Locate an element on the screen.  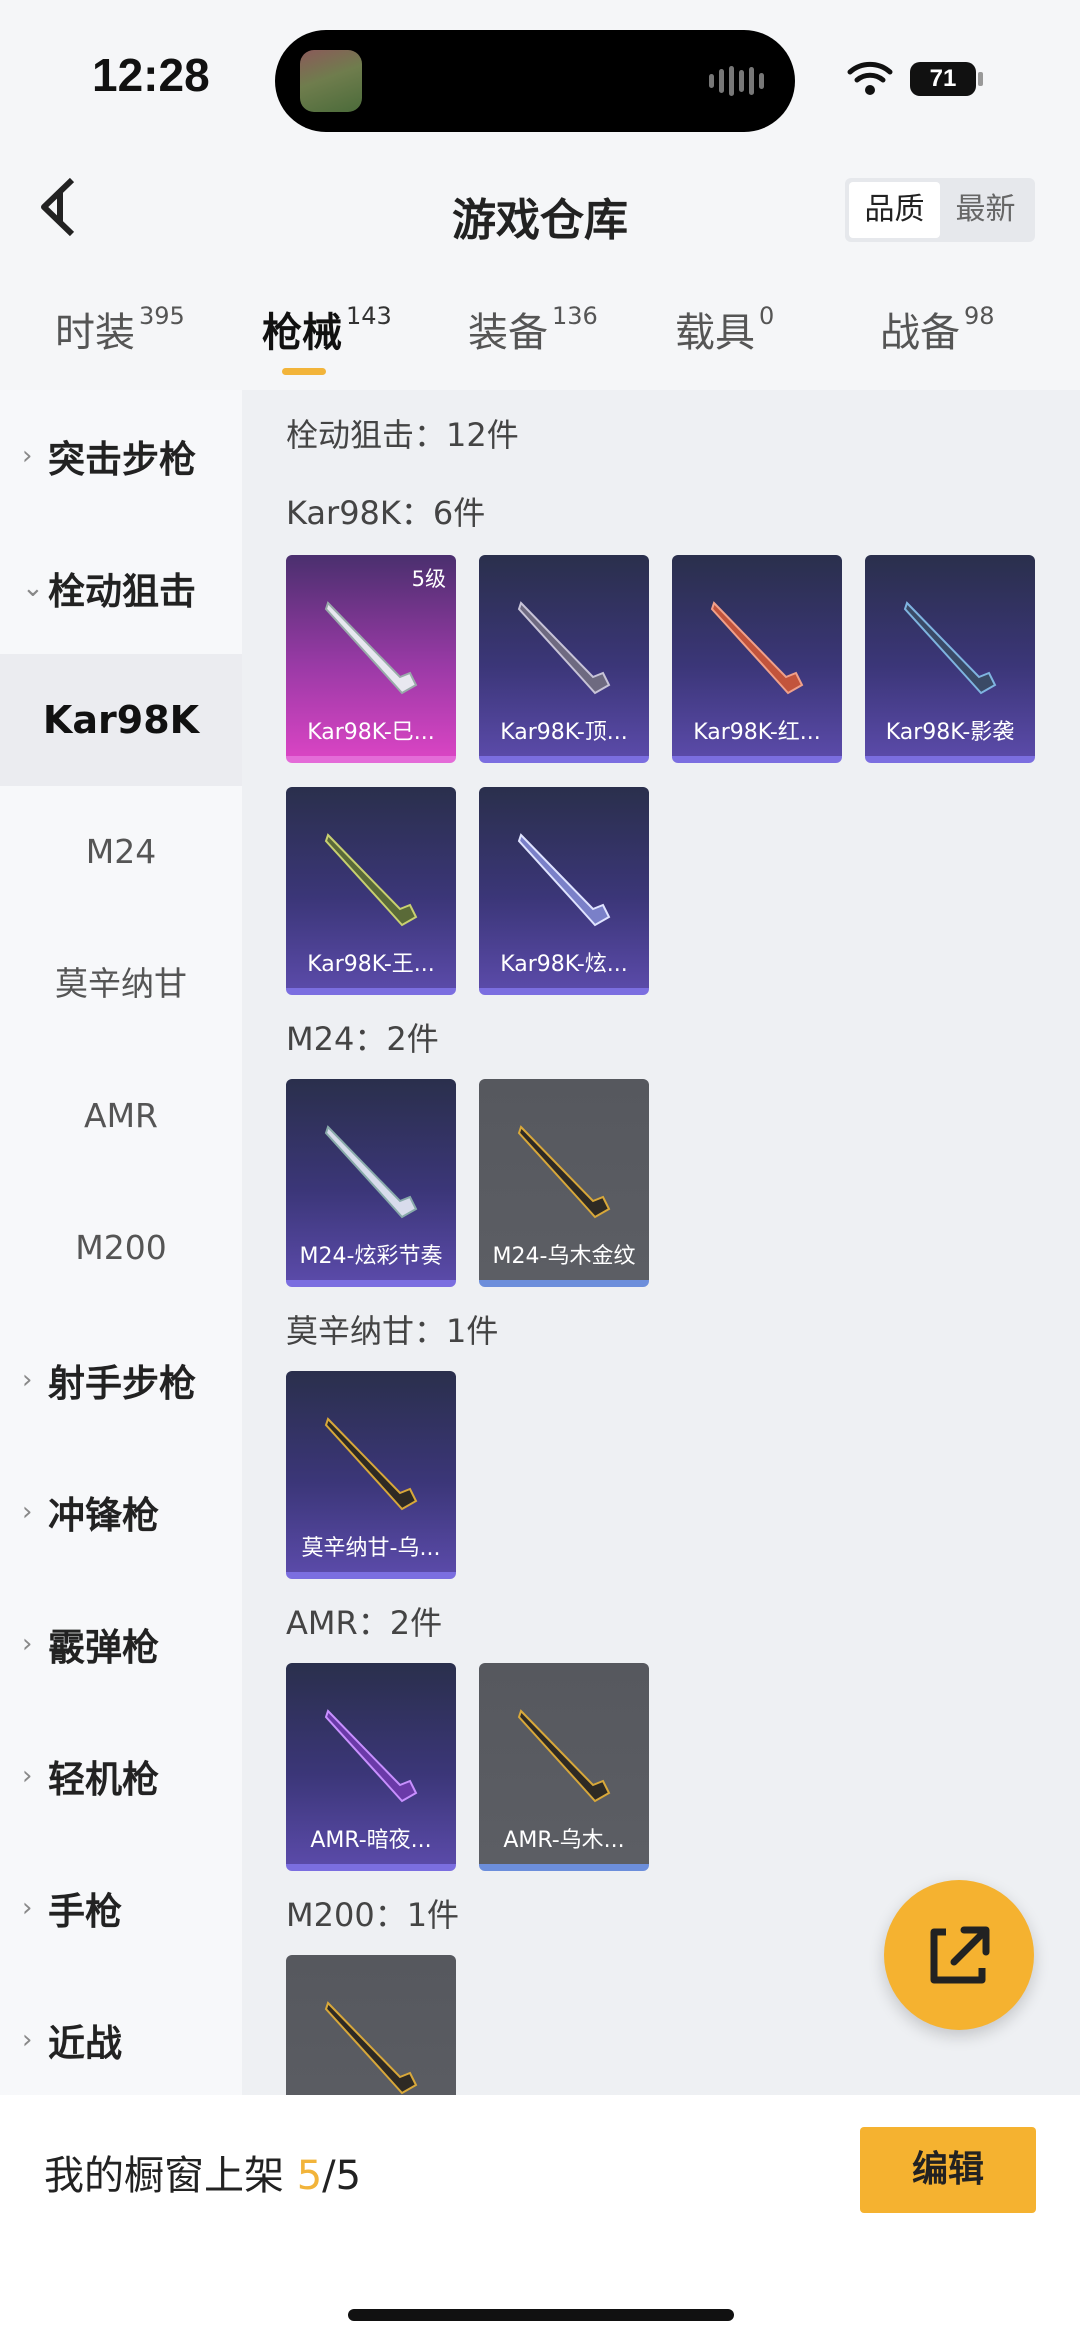
sidebar-item-label: 冲锋枪 is located at coordinates (103, 1515).